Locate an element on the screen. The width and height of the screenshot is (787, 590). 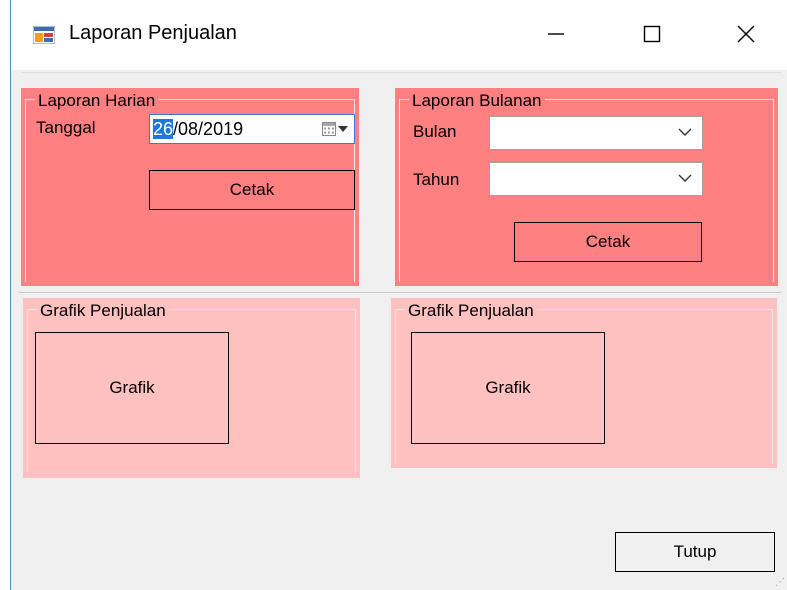
middle-divider is located at coordinates (400, 292).